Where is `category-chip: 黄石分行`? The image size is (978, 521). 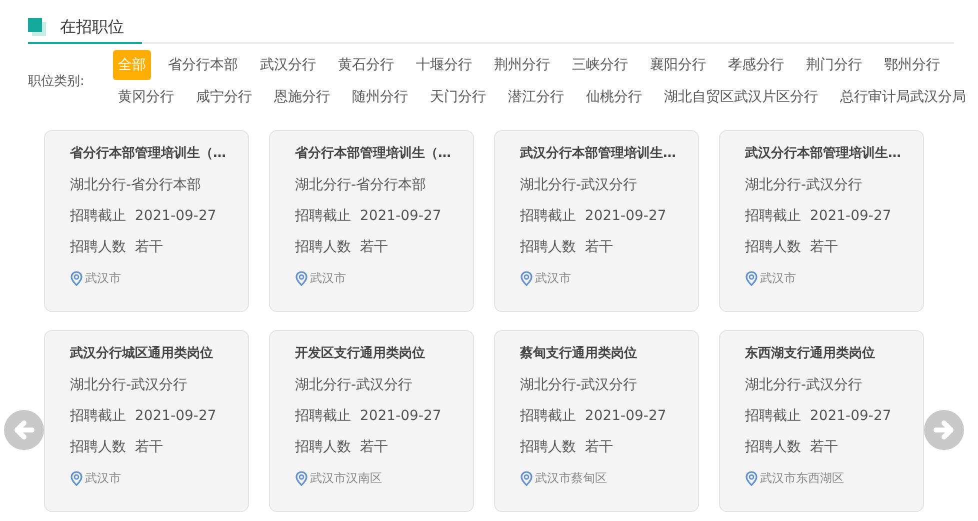
category-chip: 黄石分行 is located at coordinates (366, 65).